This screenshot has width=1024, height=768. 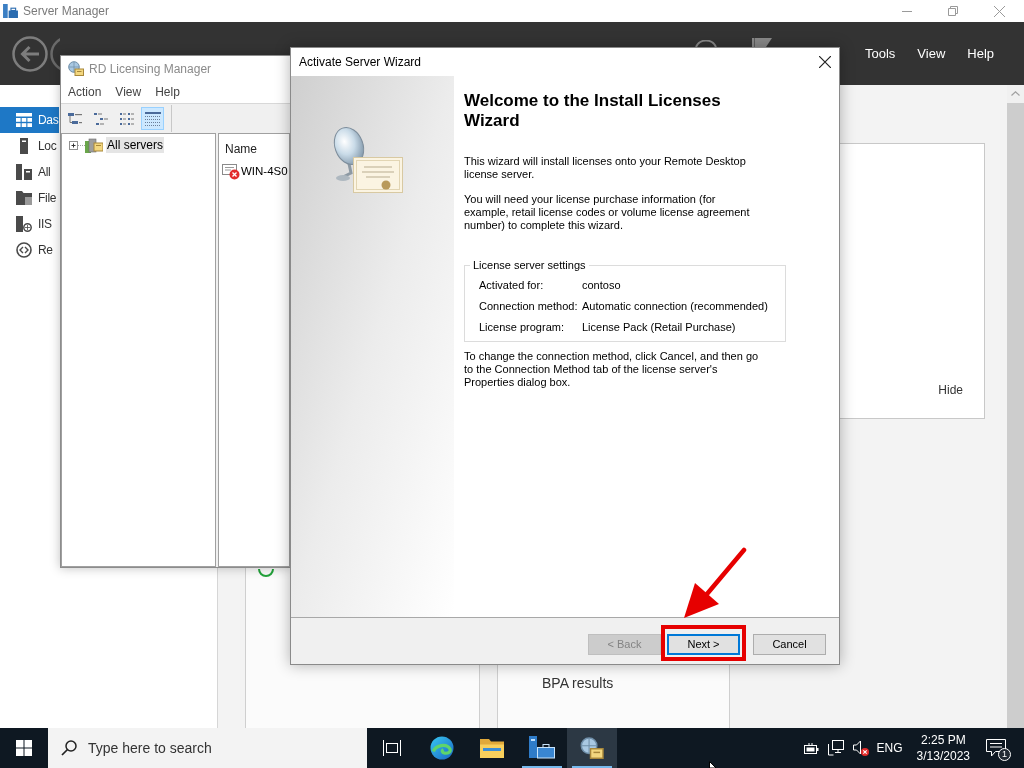 What do you see at coordinates (94, 145) in the screenshot?
I see `server-group-icon` at bounding box center [94, 145].